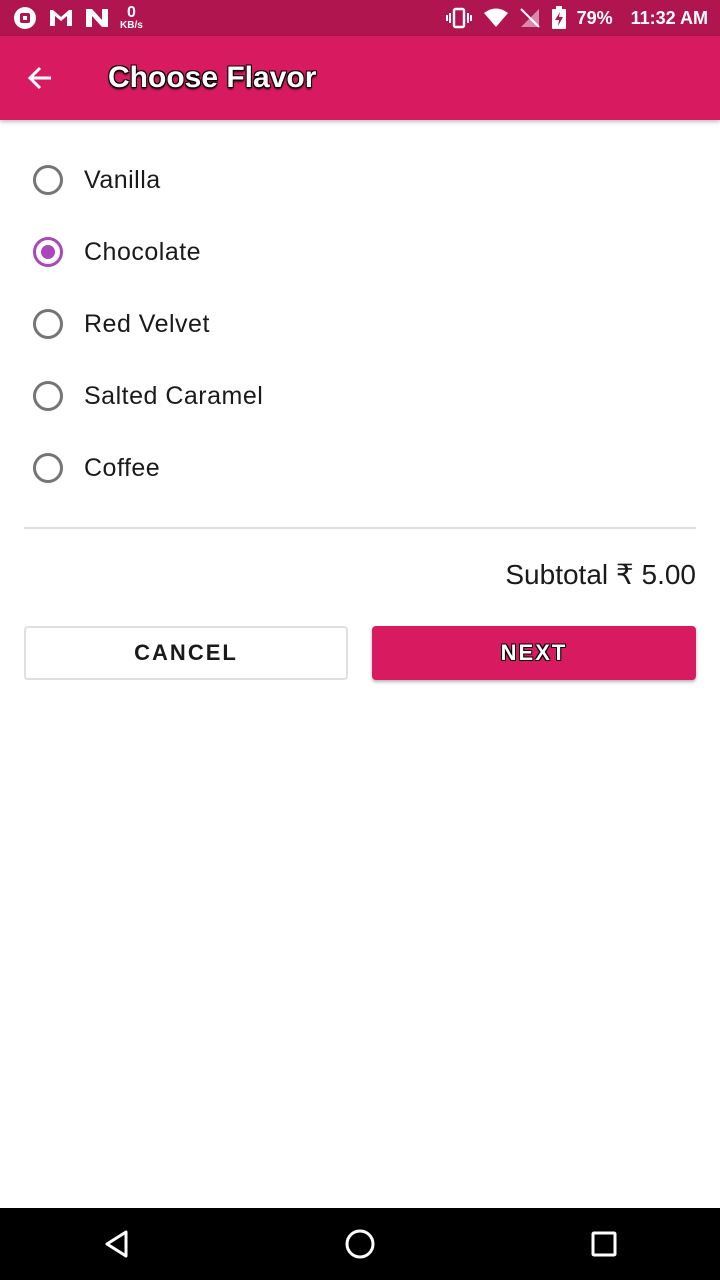 This screenshot has width=720, height=1280. Describe the element at coordinates (143, 252) in the screenshot. I see `radio-option-label: Chocolate` at that location.